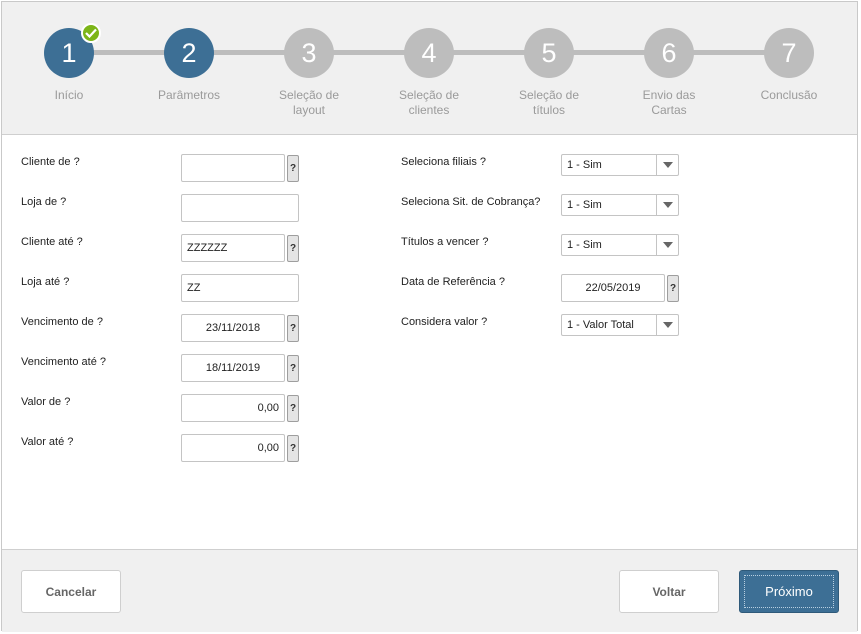  I want to click on step-3: 3 Seleção de layout, so click(309, 73).